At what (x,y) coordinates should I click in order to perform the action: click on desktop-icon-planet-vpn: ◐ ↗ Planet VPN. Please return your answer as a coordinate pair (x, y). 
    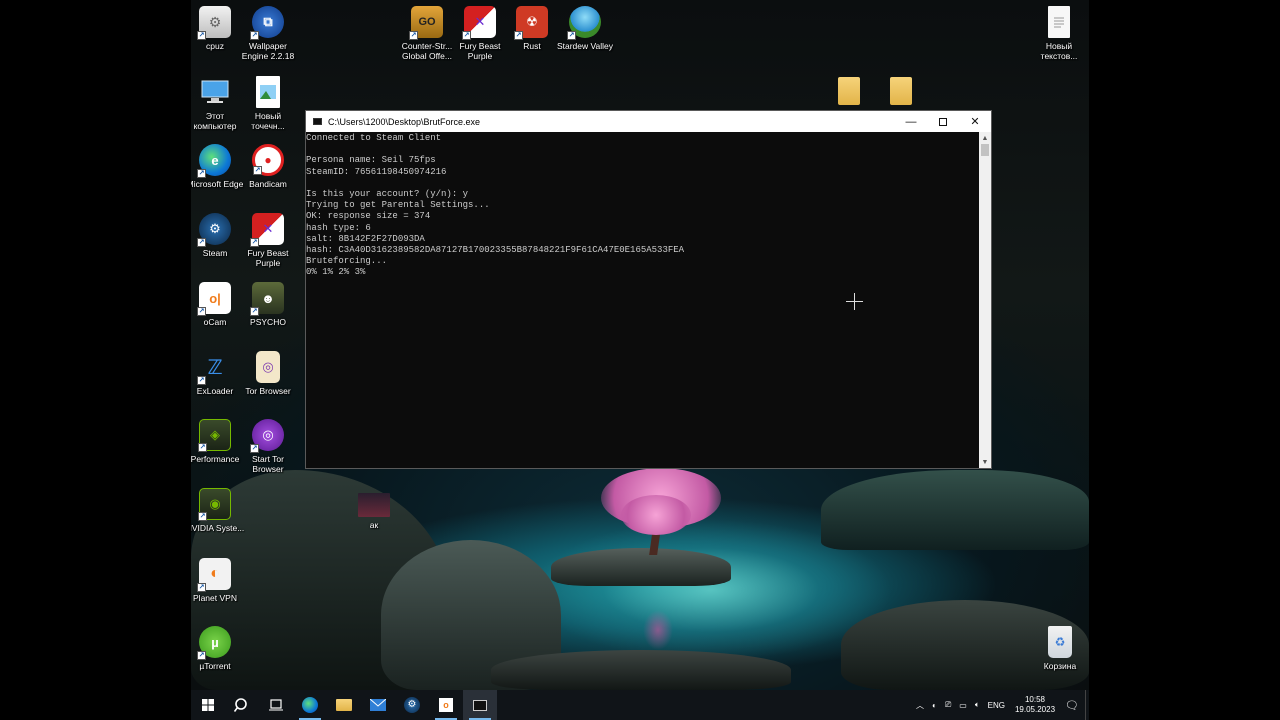
    Looking at the image, I should click on (218, 580).